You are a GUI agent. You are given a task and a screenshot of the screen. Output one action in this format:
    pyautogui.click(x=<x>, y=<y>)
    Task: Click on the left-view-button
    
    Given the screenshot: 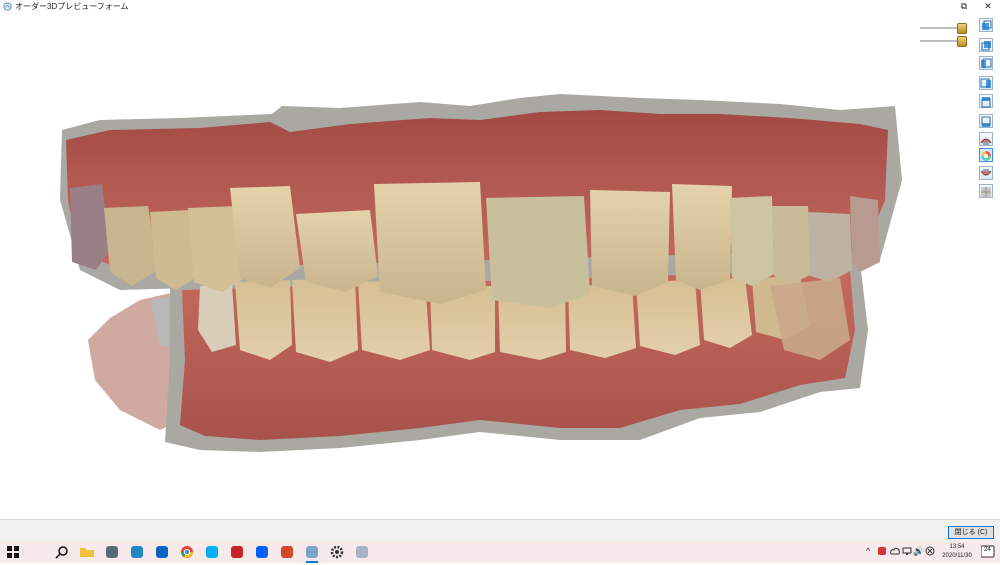 What is the action you would take?
    pyautogui.click(x=986, y=63)
    